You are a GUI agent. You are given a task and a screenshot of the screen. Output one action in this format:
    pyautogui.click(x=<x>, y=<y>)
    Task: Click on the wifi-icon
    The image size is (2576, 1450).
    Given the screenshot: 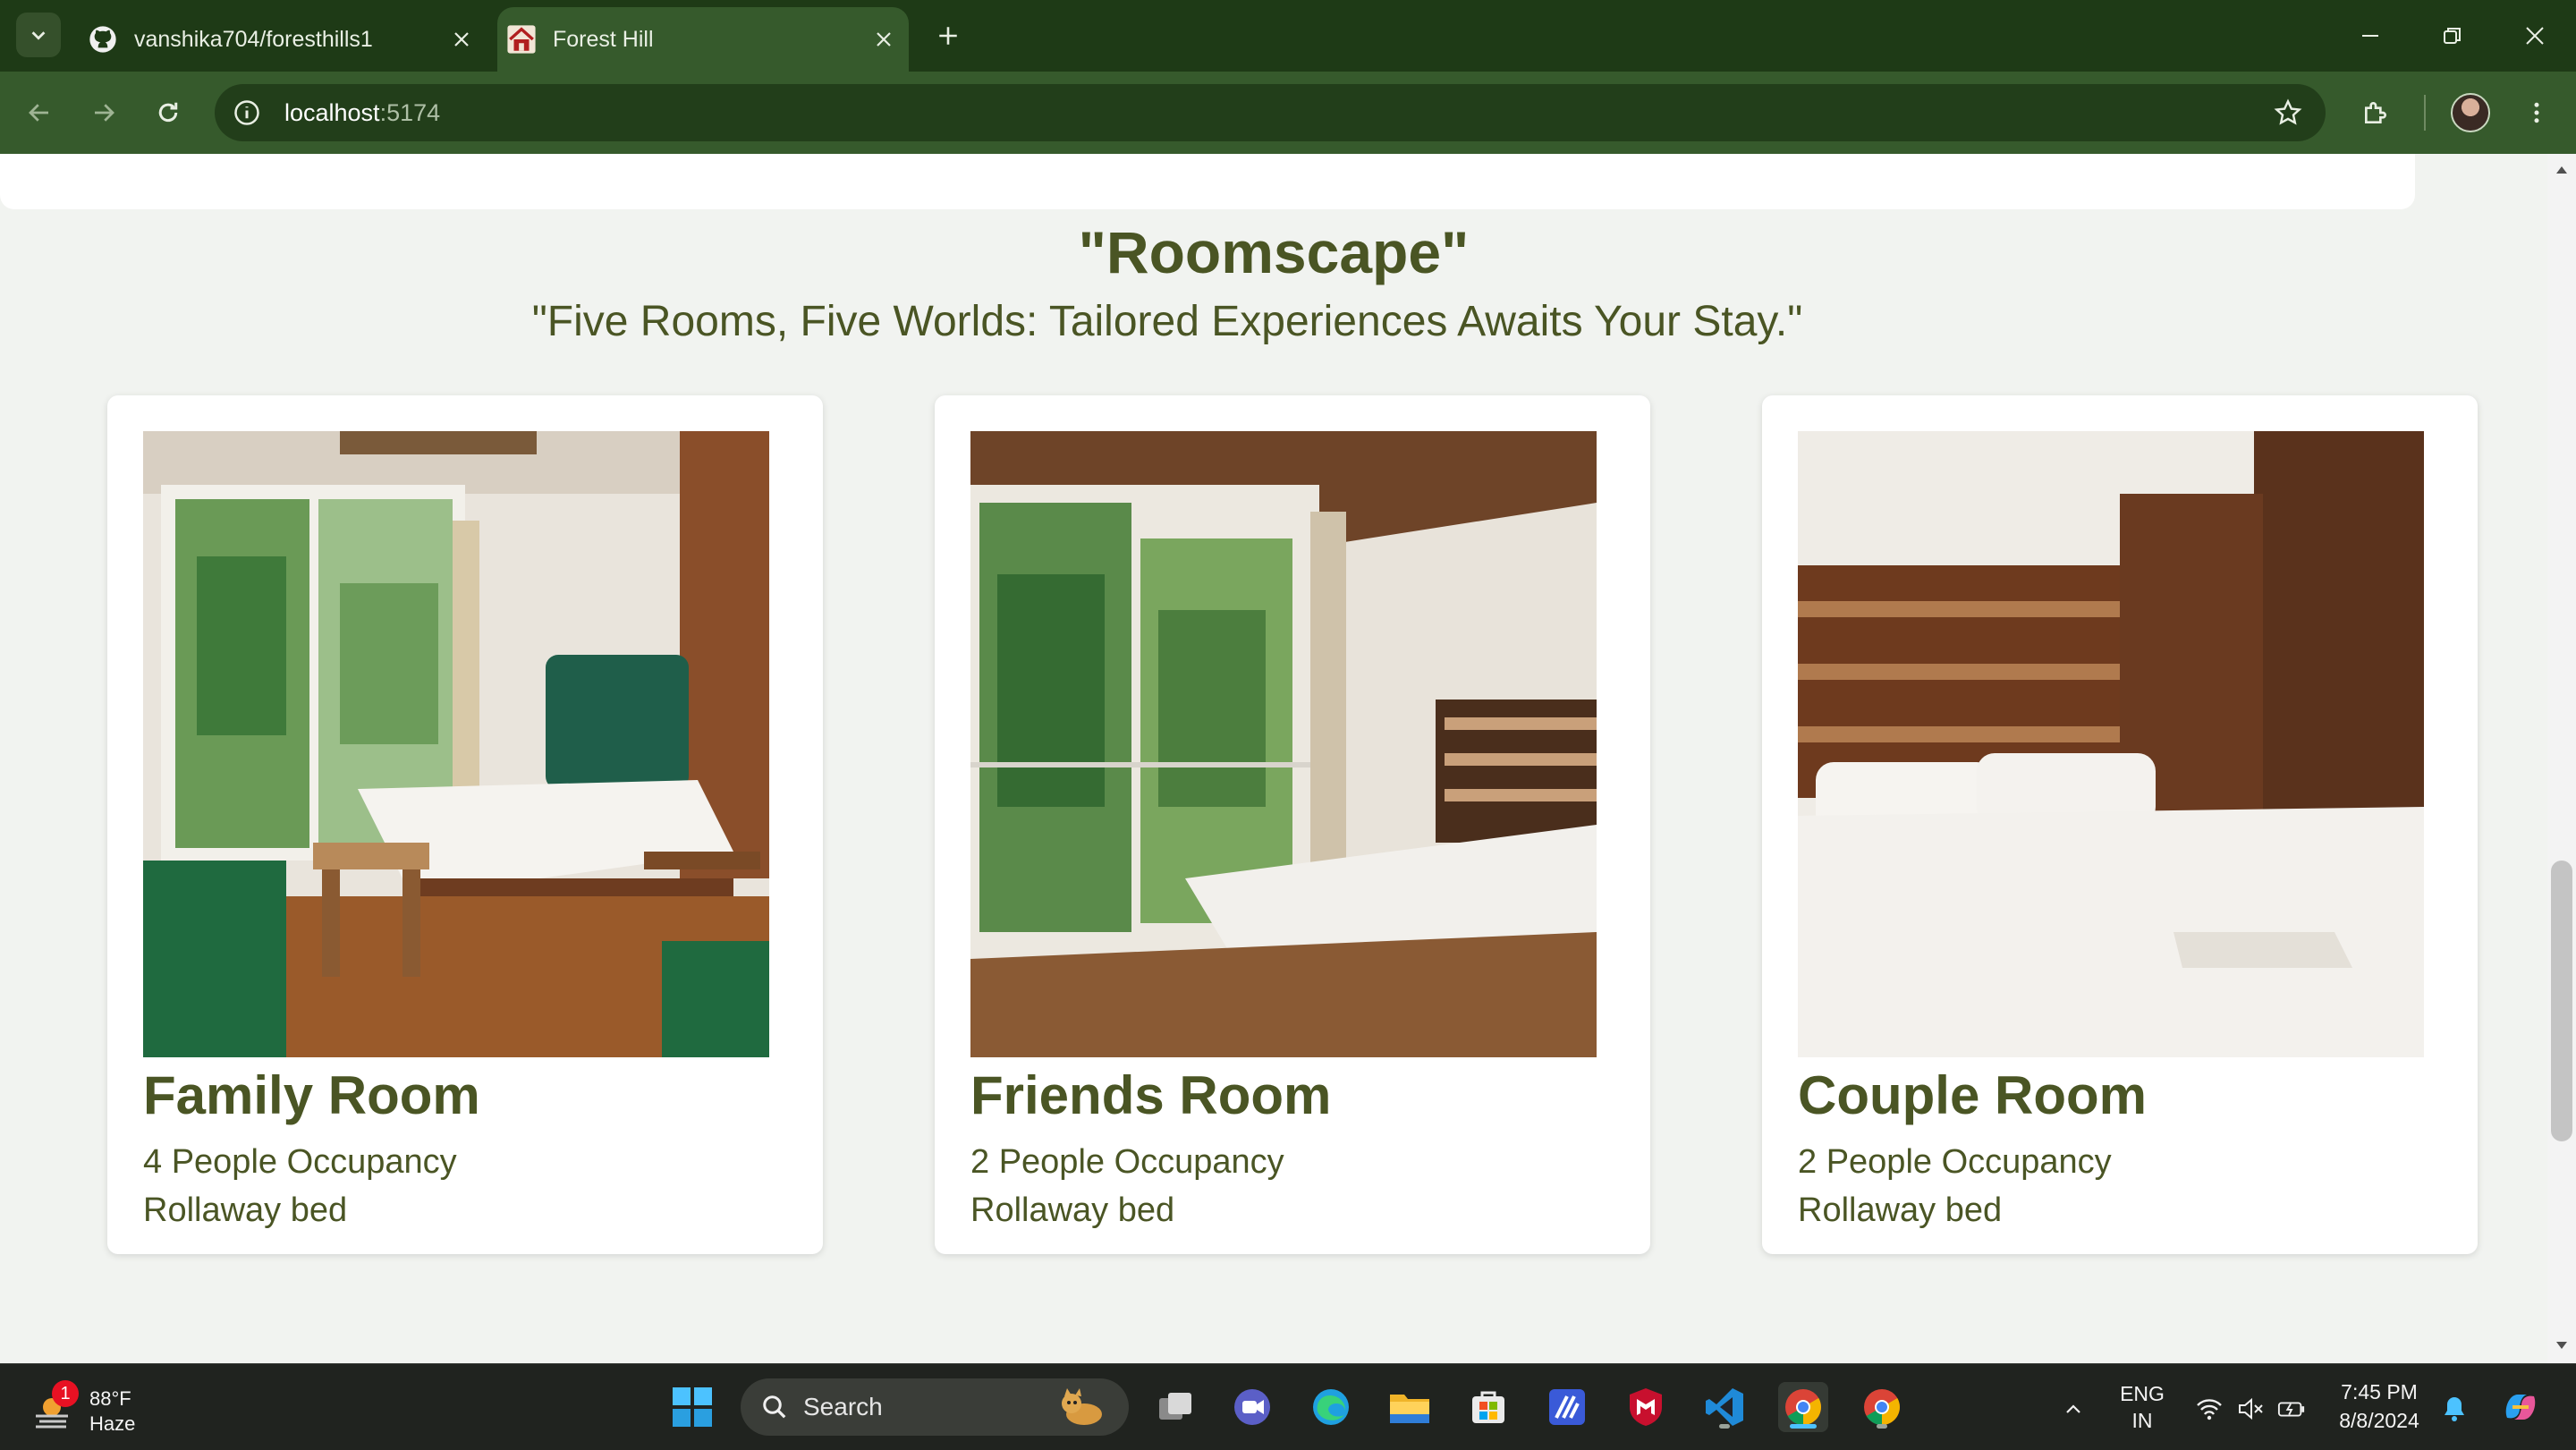 What is the action you would take?
    pyautogui.click(x=2209, y=1409)
    